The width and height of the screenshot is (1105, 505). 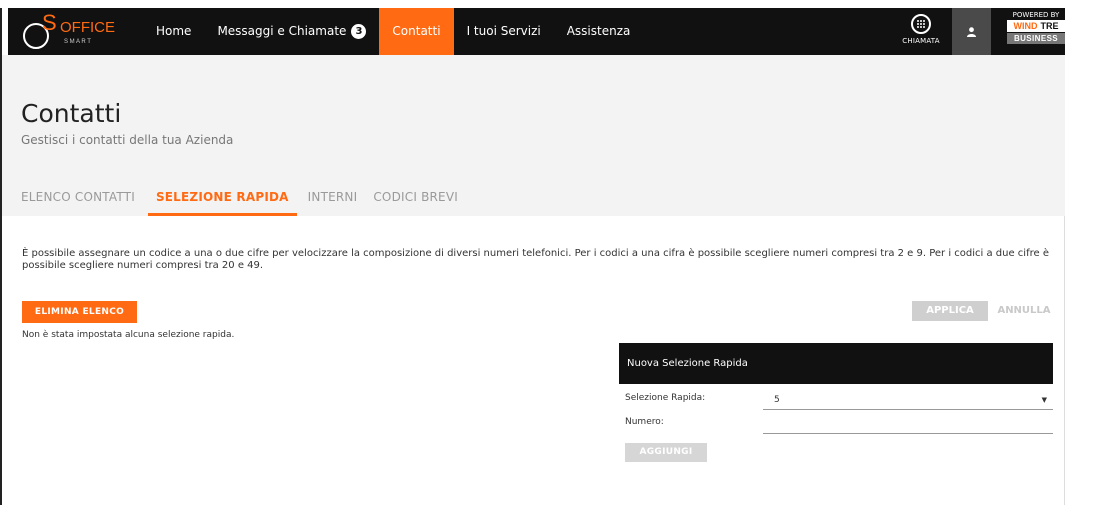 I want to click on user-icon, so click(x=971, y=31).